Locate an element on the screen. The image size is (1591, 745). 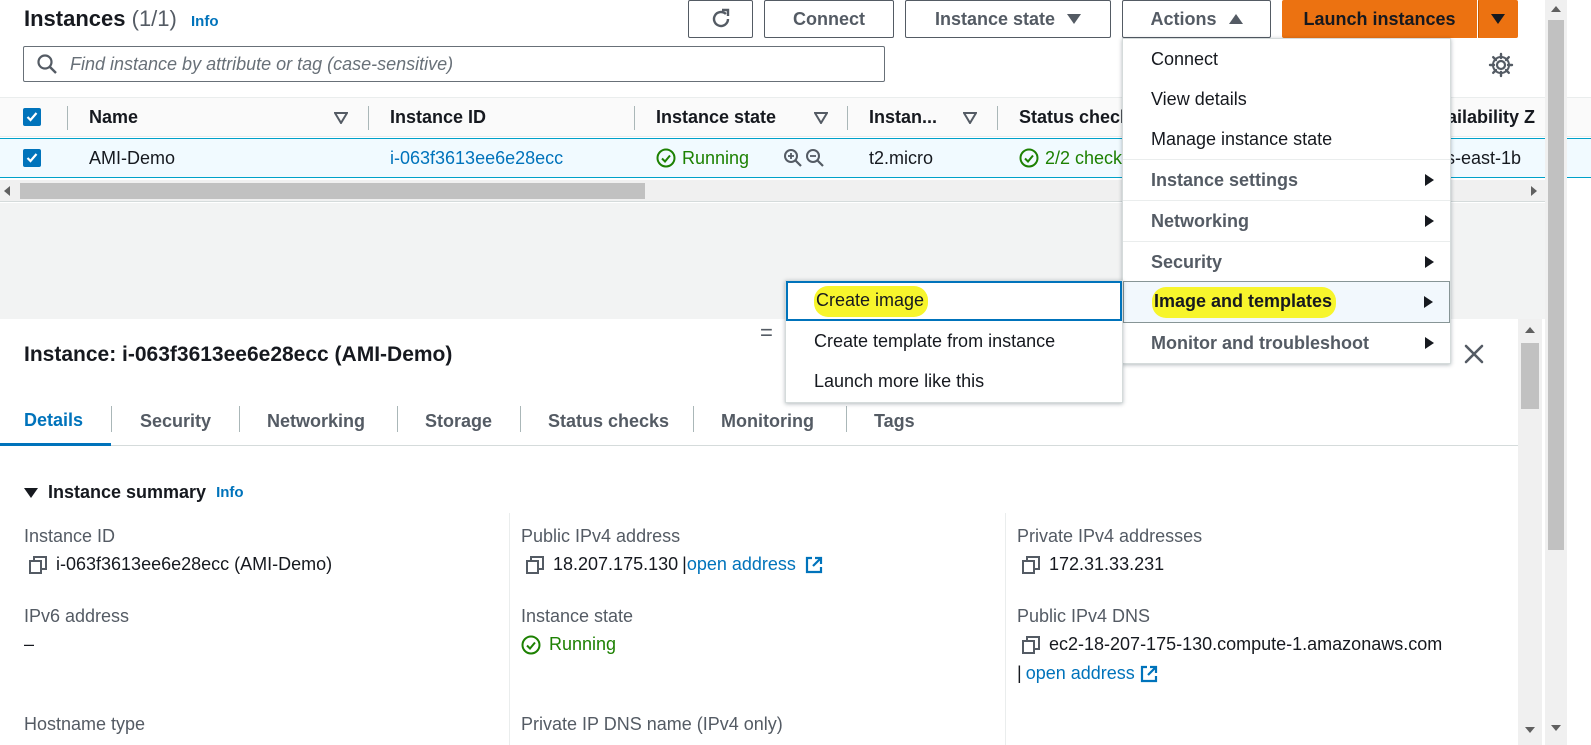
tab-tags: Tags is located at coordinates (894, 421).